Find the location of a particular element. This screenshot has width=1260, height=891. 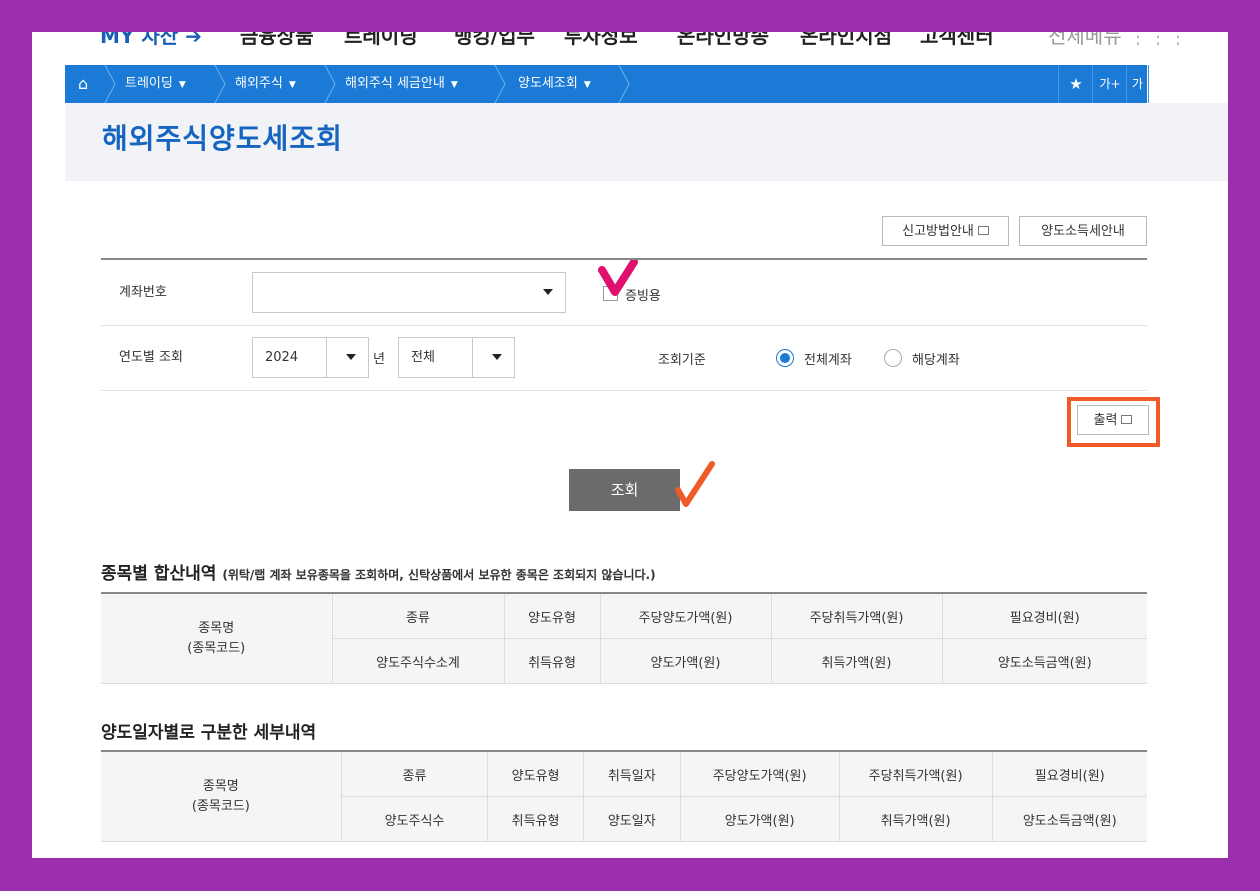

breadcrumb-item-tax-guide: 해외주식 세금안내 ▼ is located at coordinates (401, 84).